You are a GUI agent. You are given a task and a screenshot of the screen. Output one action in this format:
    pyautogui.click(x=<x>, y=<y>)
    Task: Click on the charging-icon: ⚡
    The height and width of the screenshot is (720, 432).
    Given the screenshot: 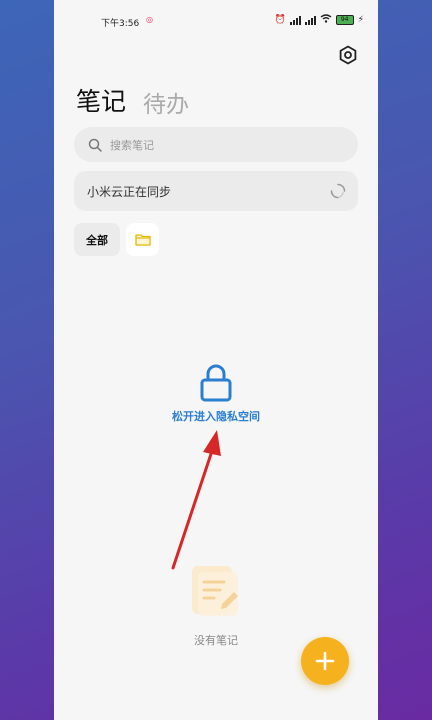 What is the action you would take?
    pyautogui.click(x=360, y=20)
    